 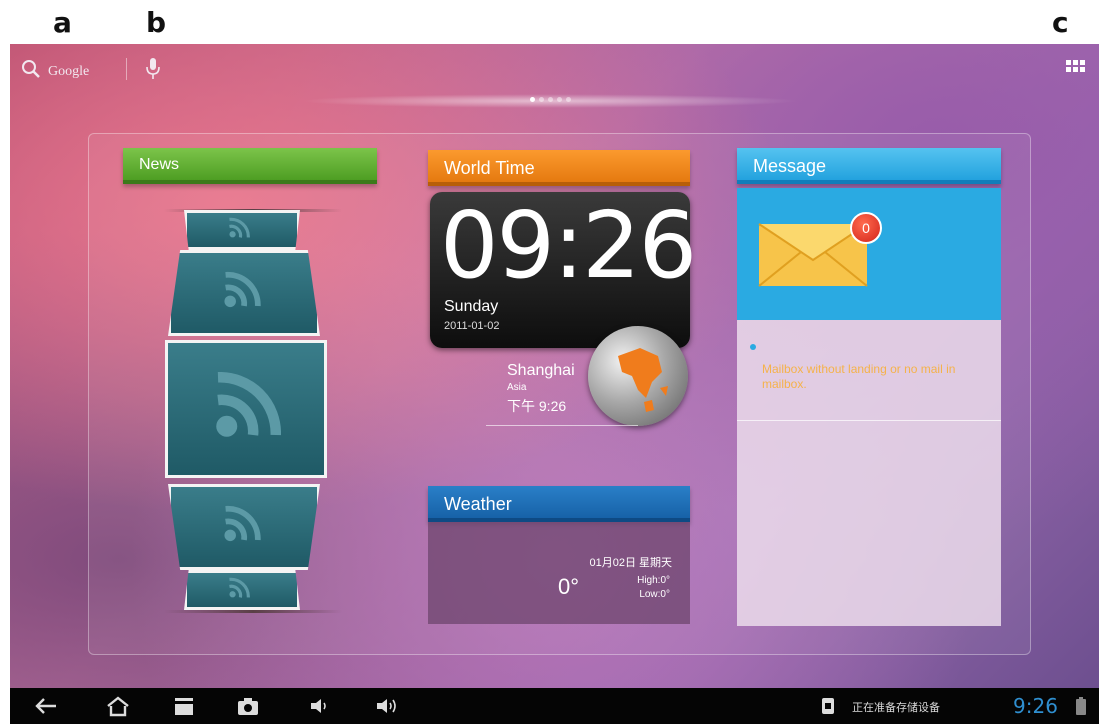 I want to click on google-search-label: Google, so click(x=69, y=71).